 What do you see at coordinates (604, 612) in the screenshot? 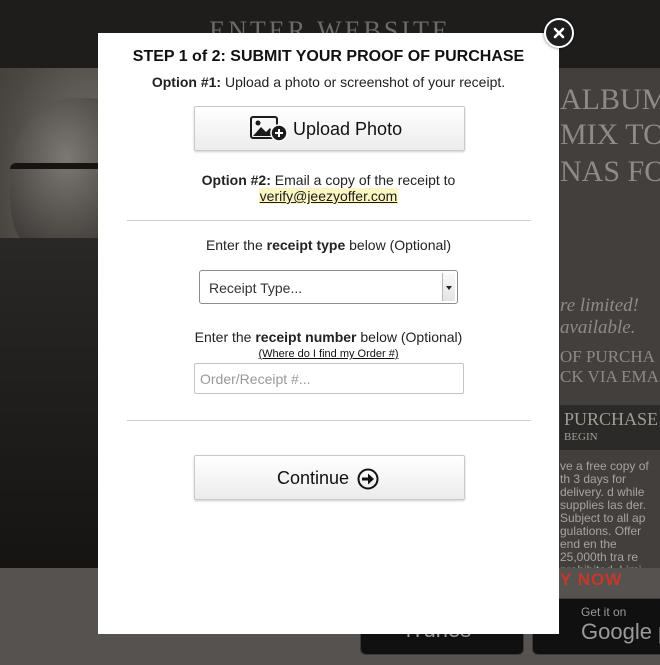
I see `background-google-play-small: Get it on` at bounding box center [604, 612].